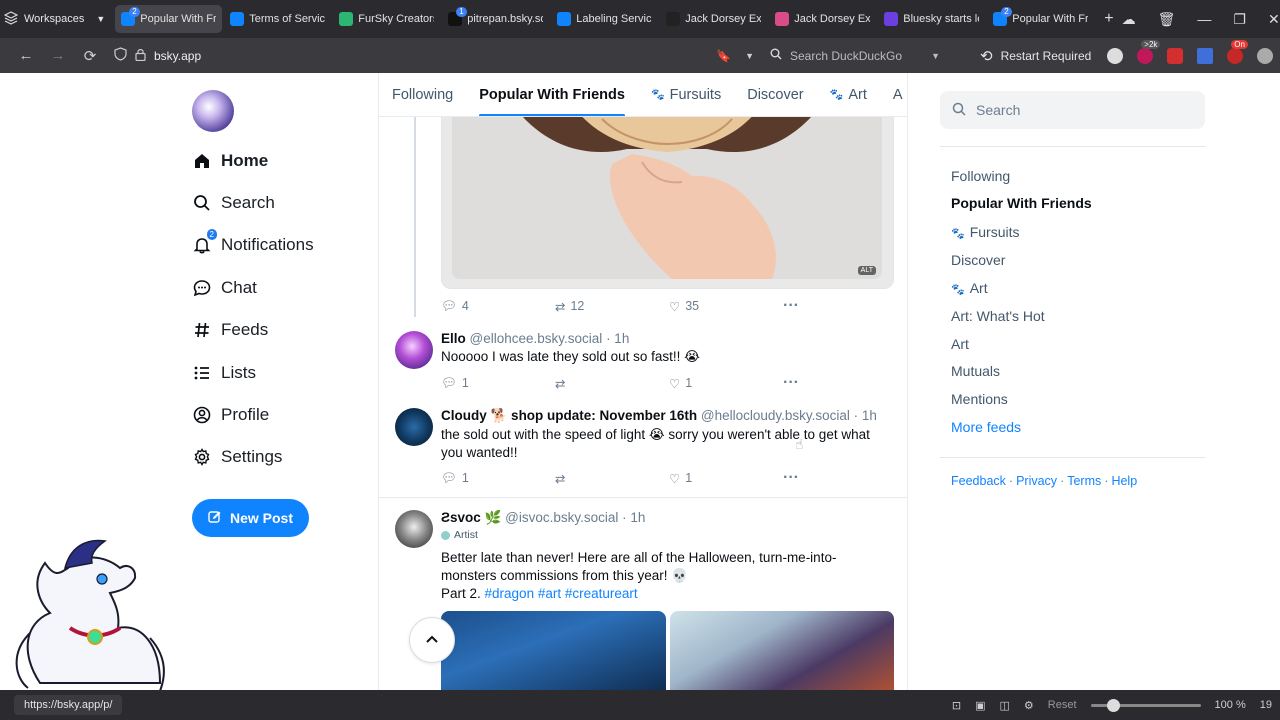 Image resolution: width=1280 pixels, height=720 pixels. Describe the element at coordinates (58, 55) in the screenshot. I see `forward-button: →` at that location.